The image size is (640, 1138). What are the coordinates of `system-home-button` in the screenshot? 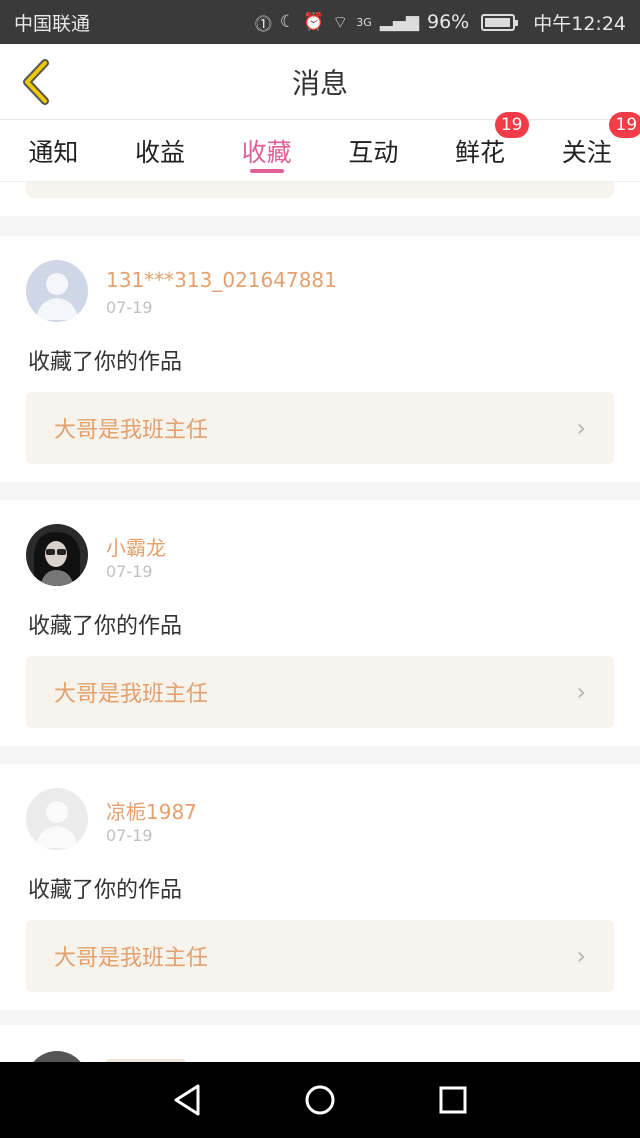 It's located at (320, 1100).